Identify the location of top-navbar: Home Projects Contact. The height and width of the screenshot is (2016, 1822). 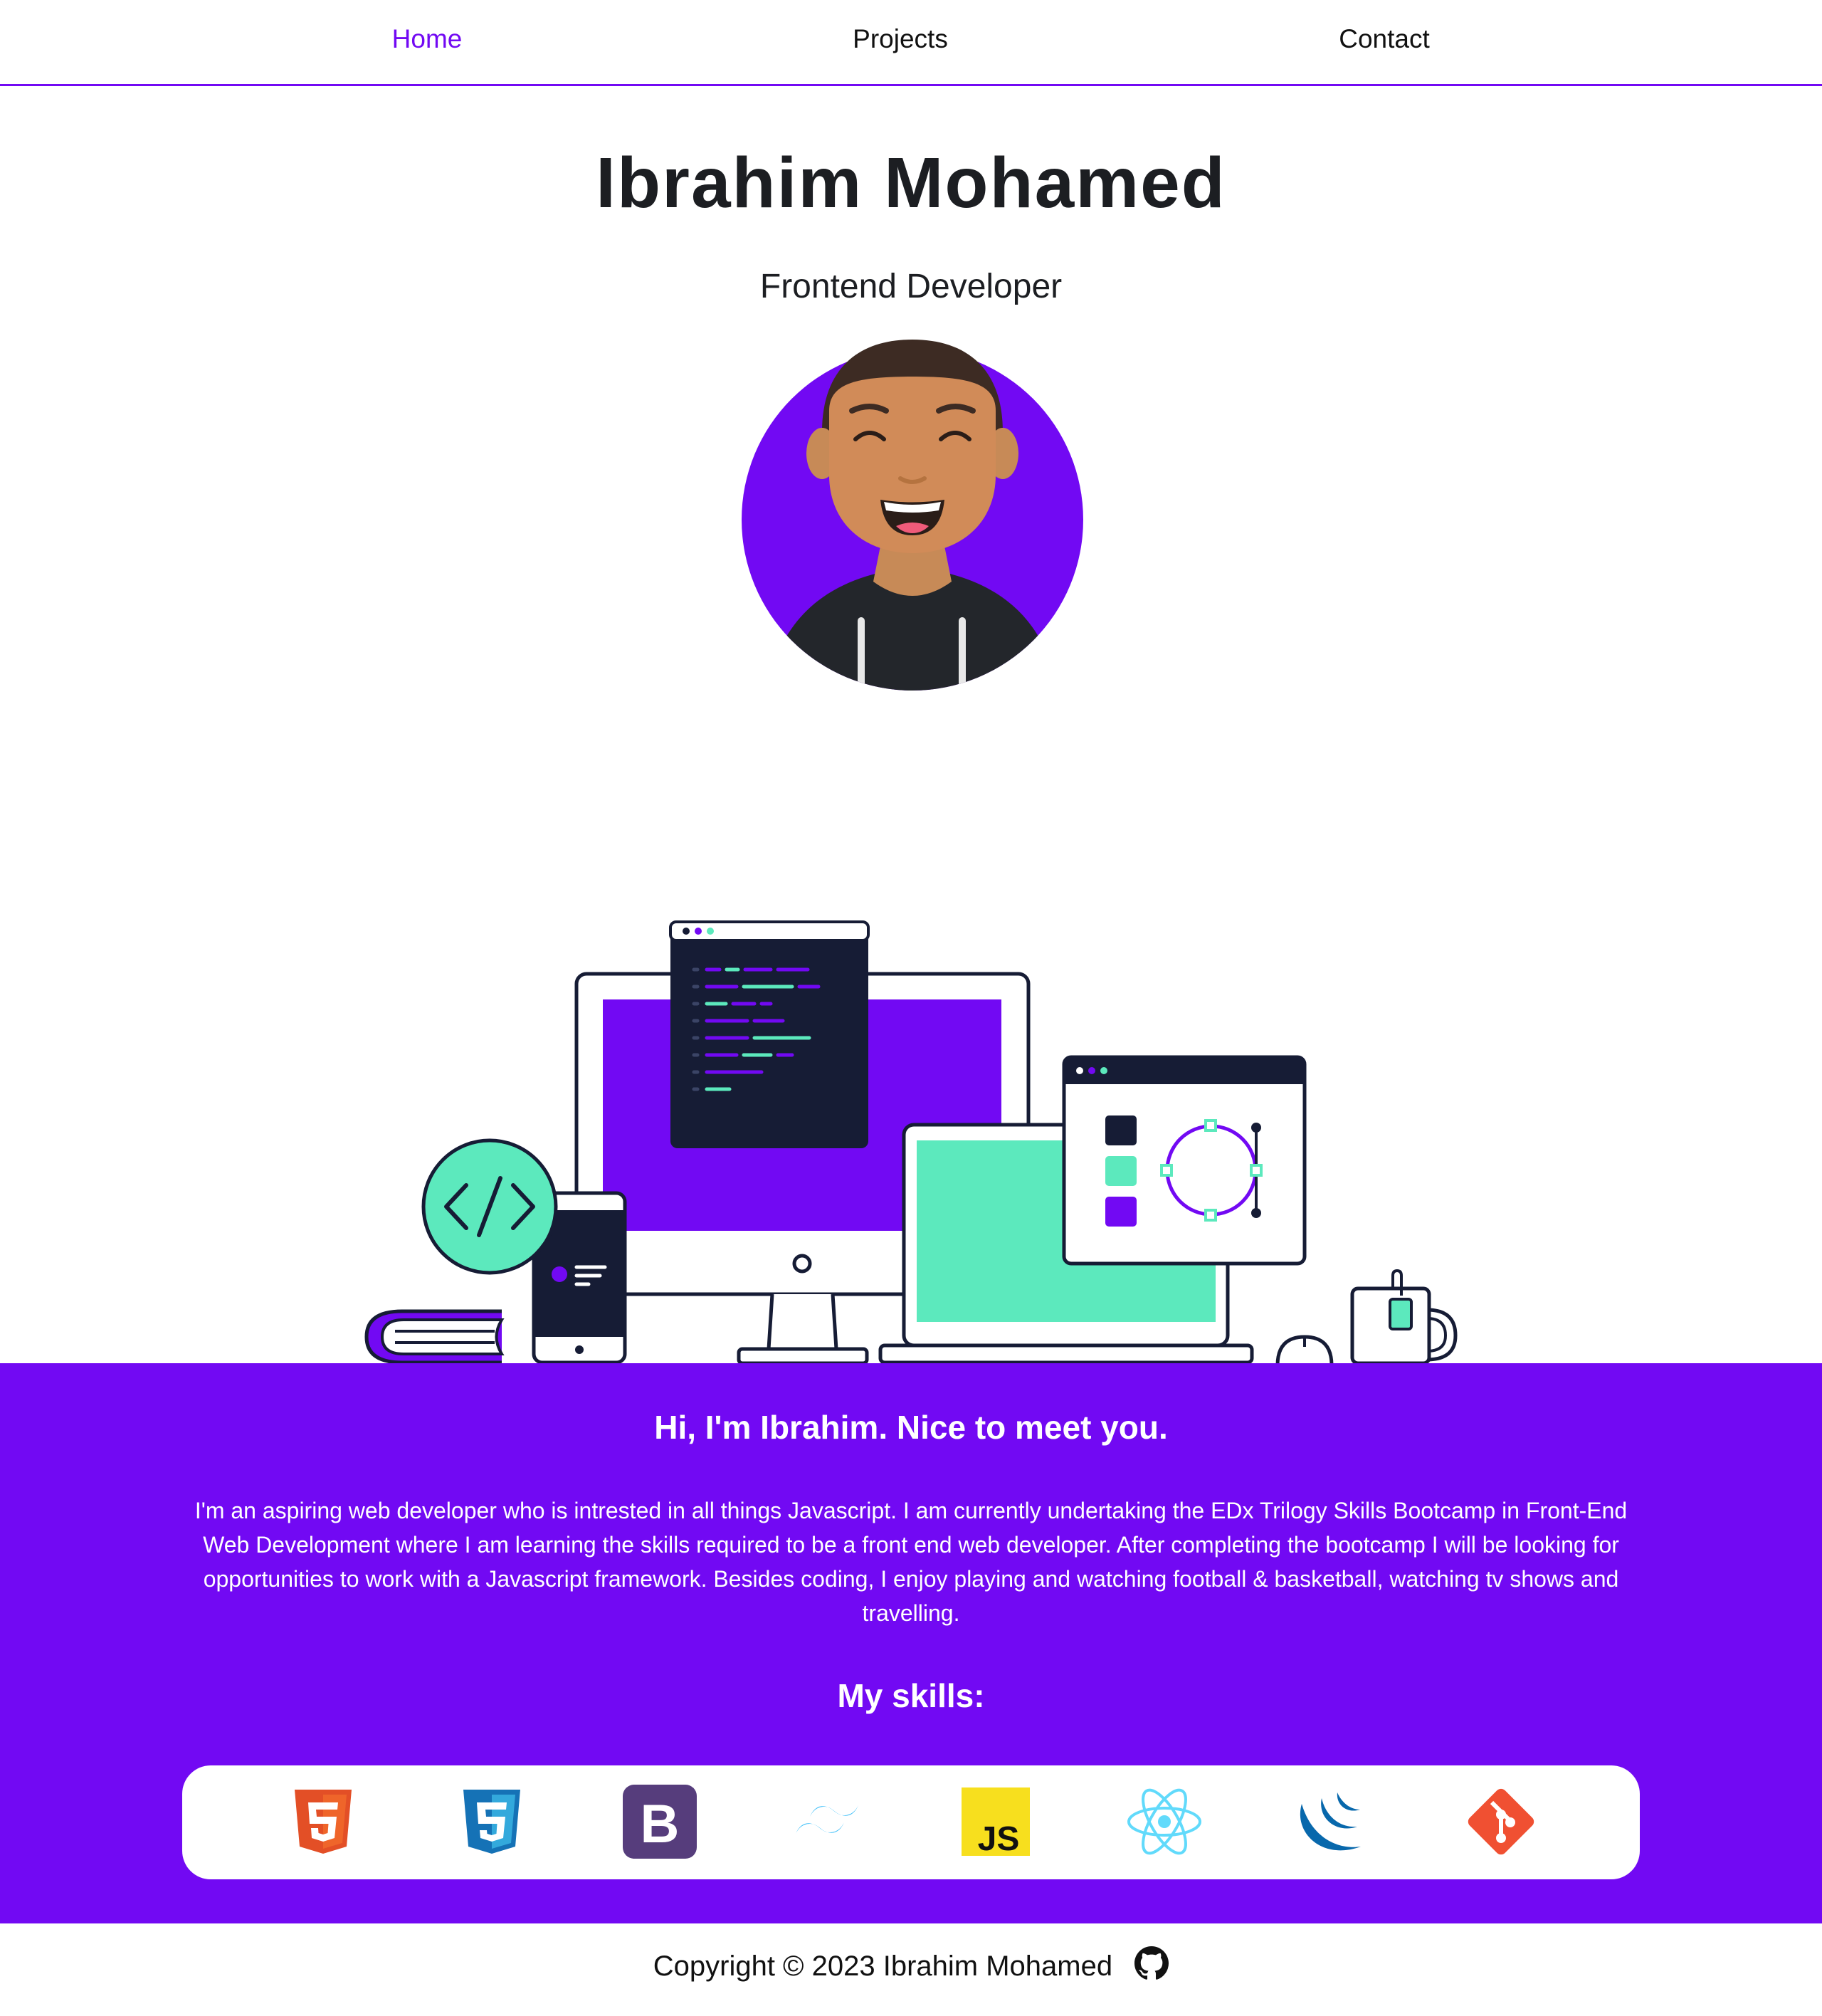
(911, 43).